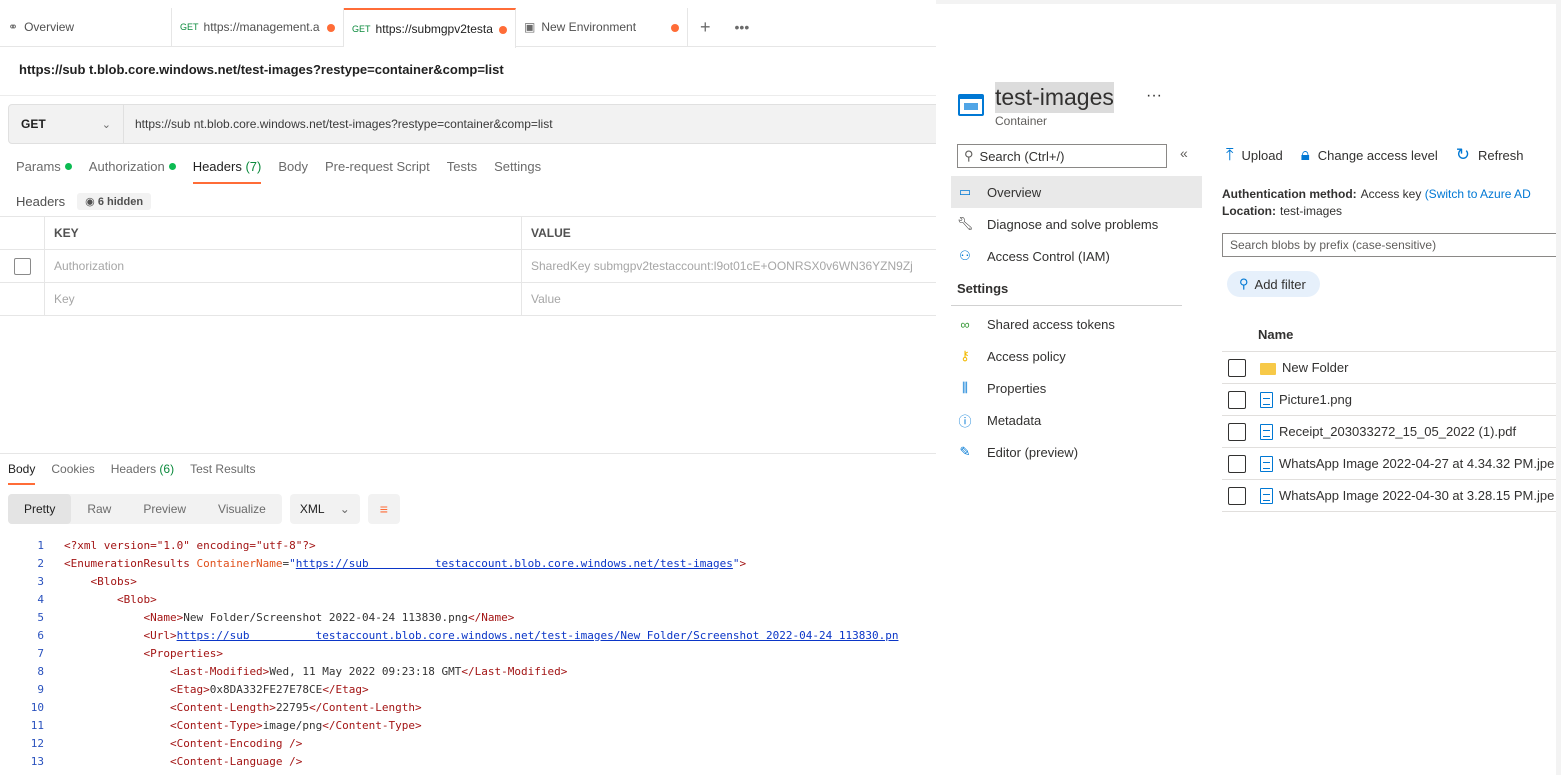  I want to click on people-icon: ⚇, so click(965, 255).